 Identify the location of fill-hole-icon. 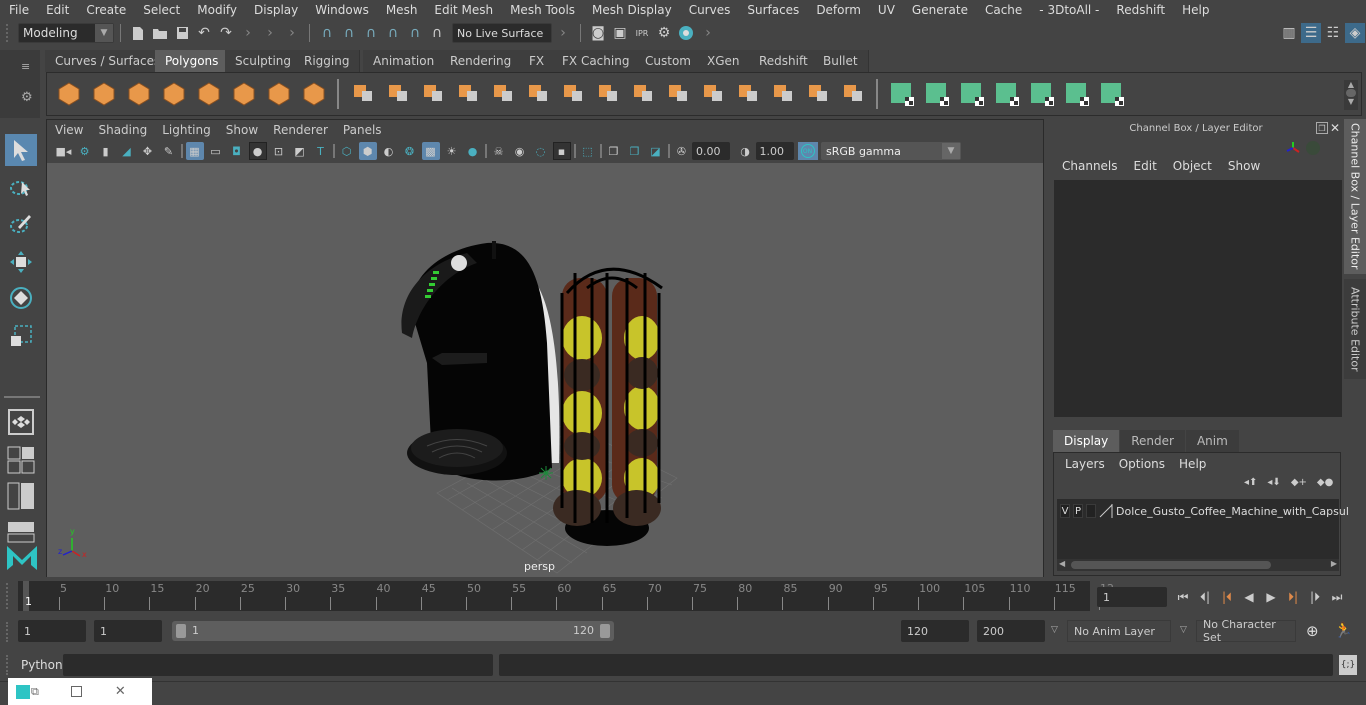
(782, 94).